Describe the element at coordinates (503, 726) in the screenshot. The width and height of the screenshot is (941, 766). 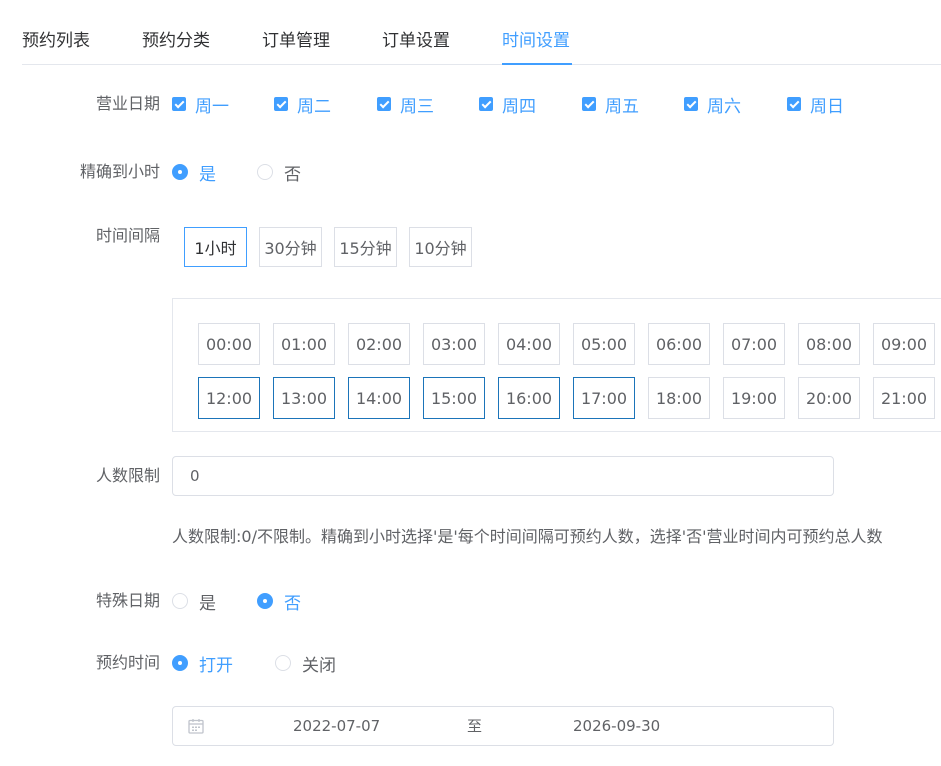
I see `date-range-picker: 2022-07-07 至 2026-09-30` at that location.